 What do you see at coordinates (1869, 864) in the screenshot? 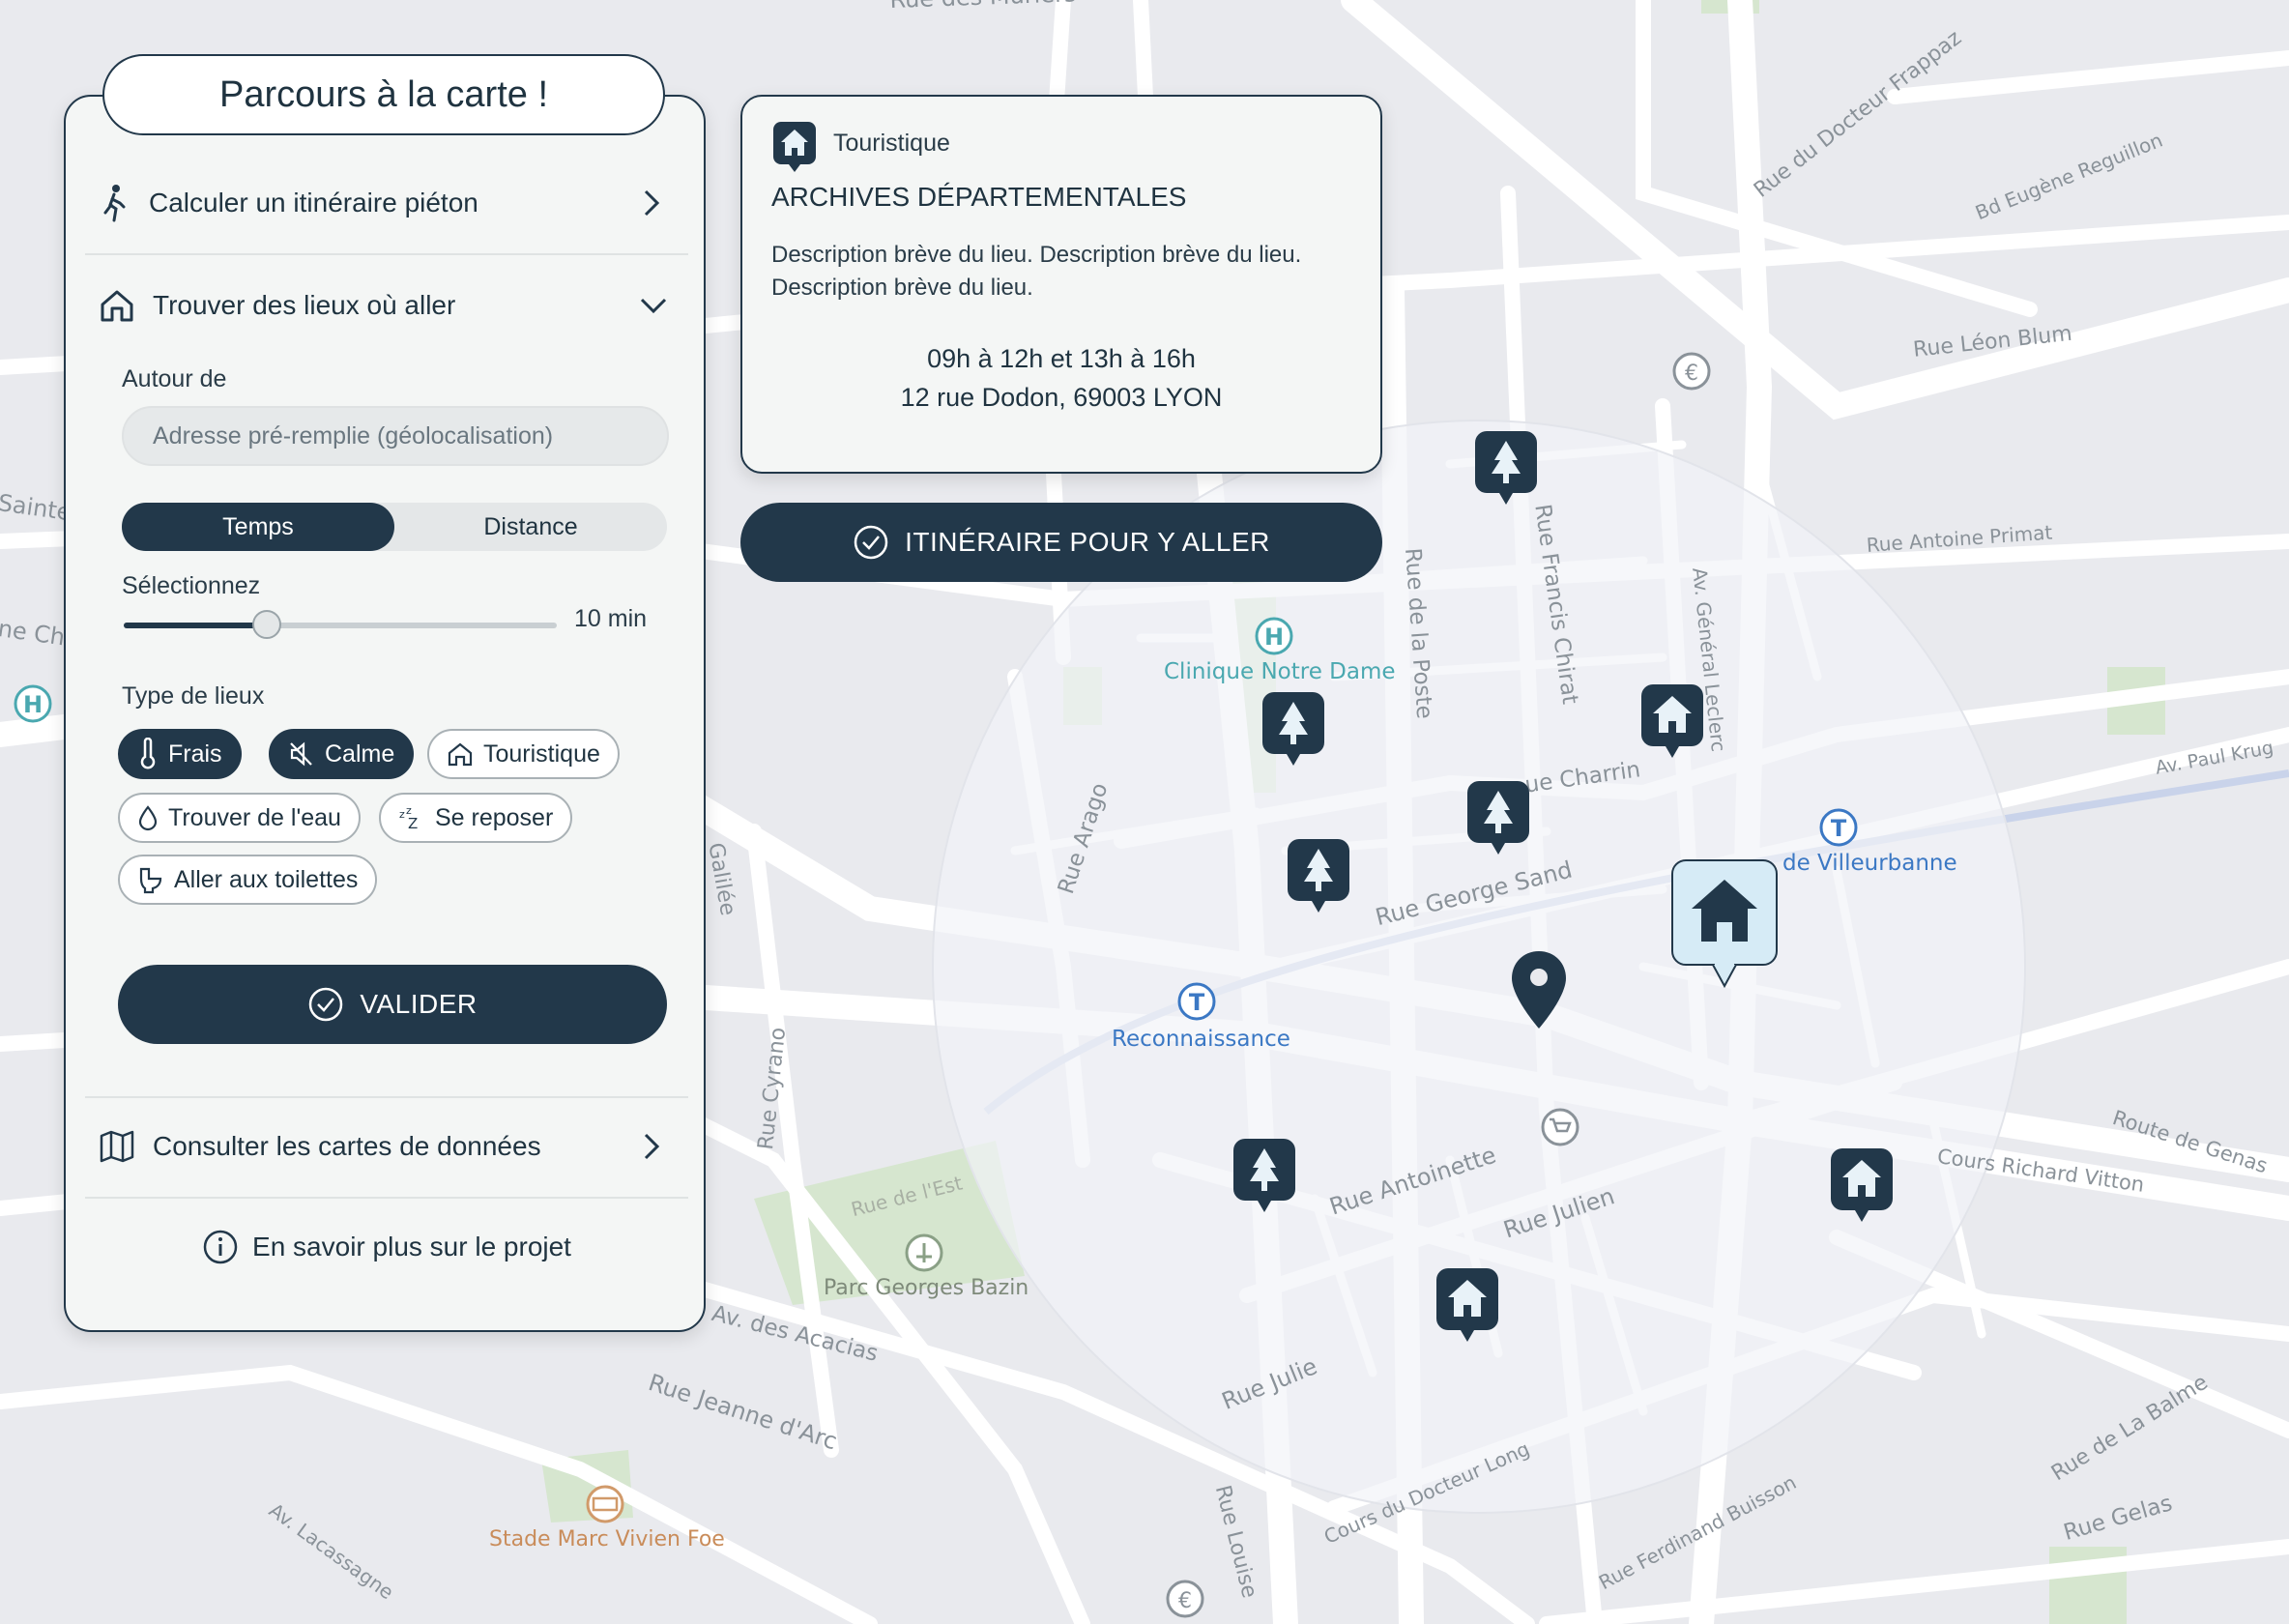
I see `poi-label-villeurbanne: de Villeurbanne` at bounding box center [1869, 864].